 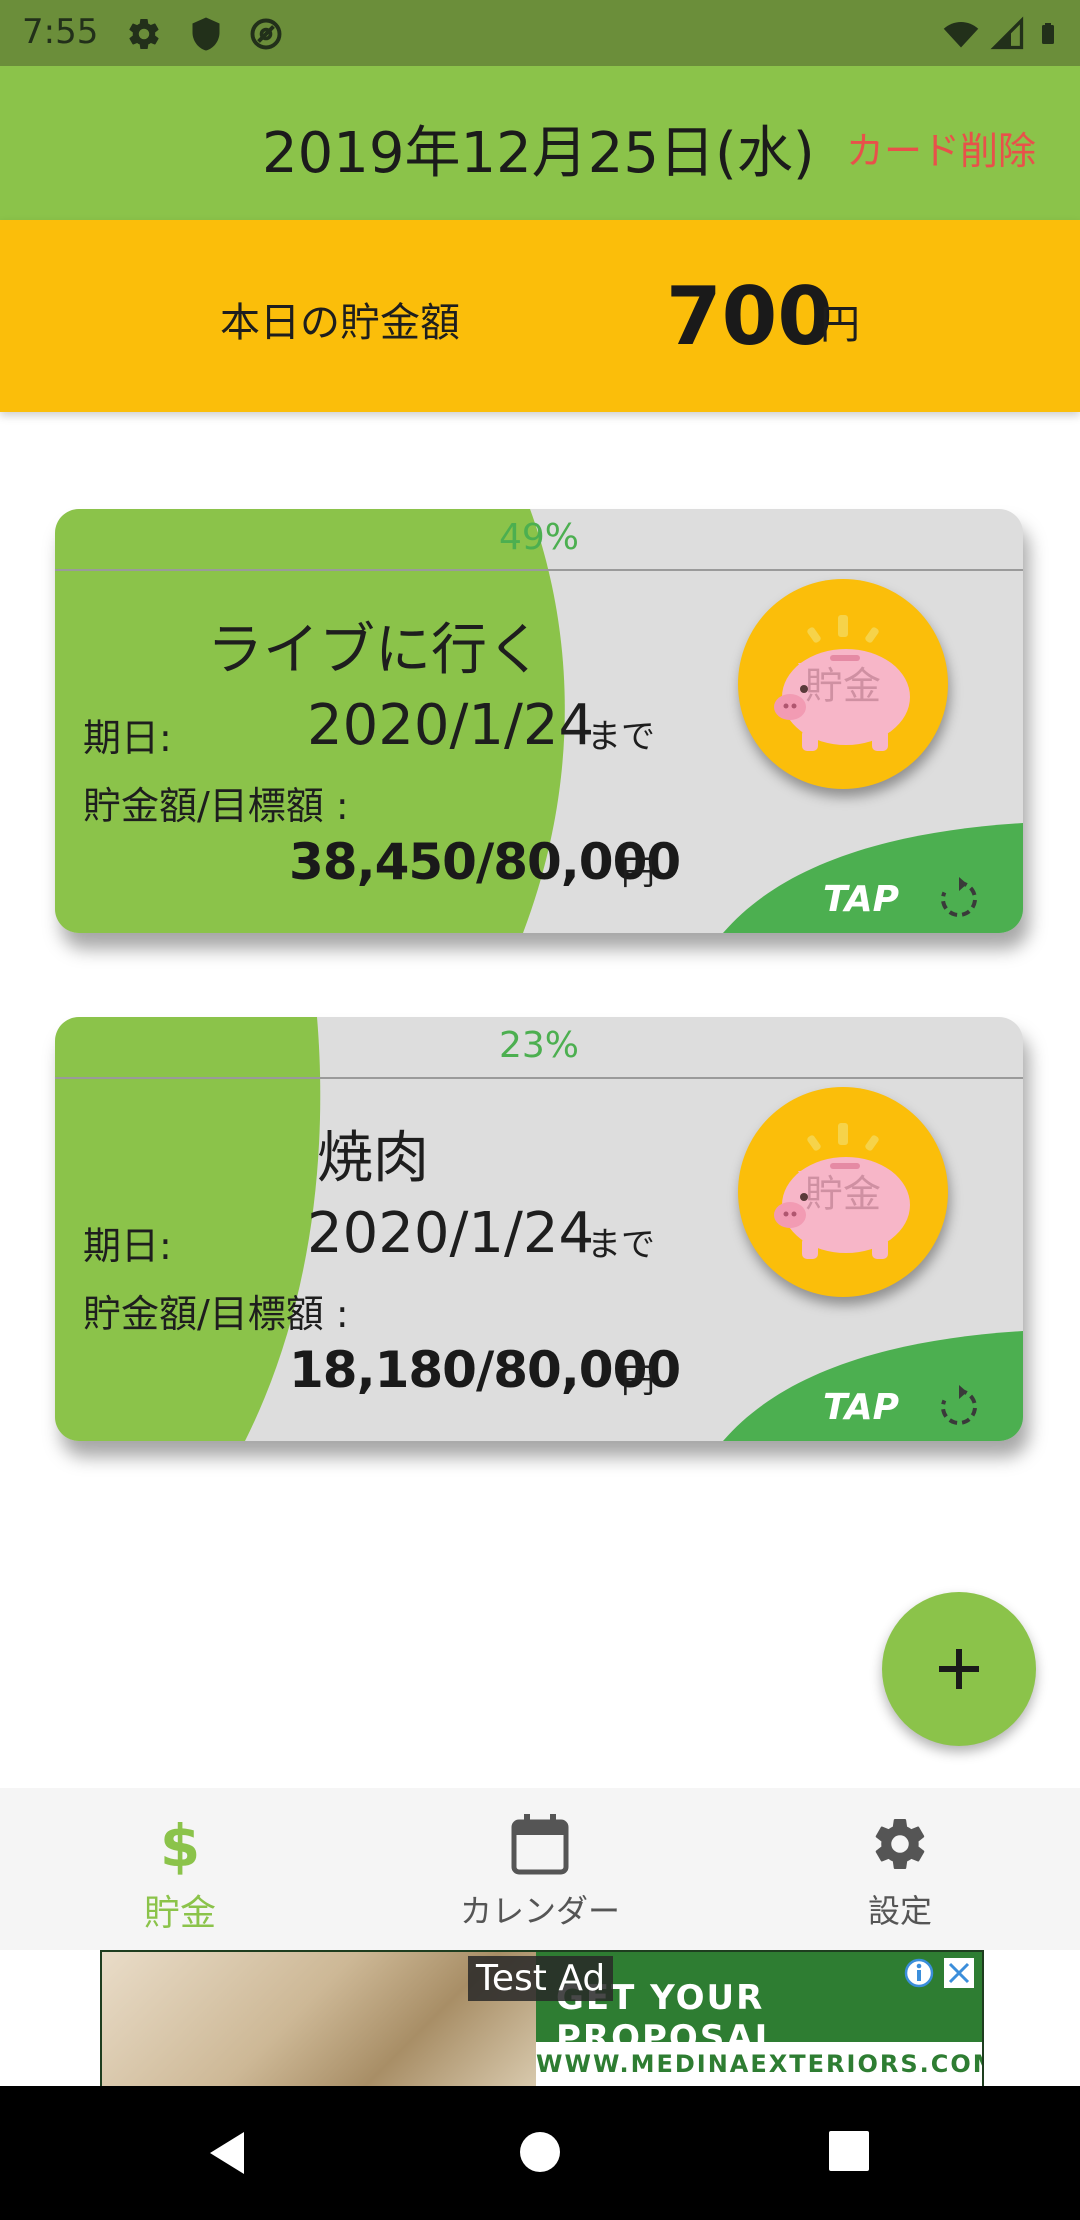 I want to click on progress-percent: 49%, so click(x=538, y=537).